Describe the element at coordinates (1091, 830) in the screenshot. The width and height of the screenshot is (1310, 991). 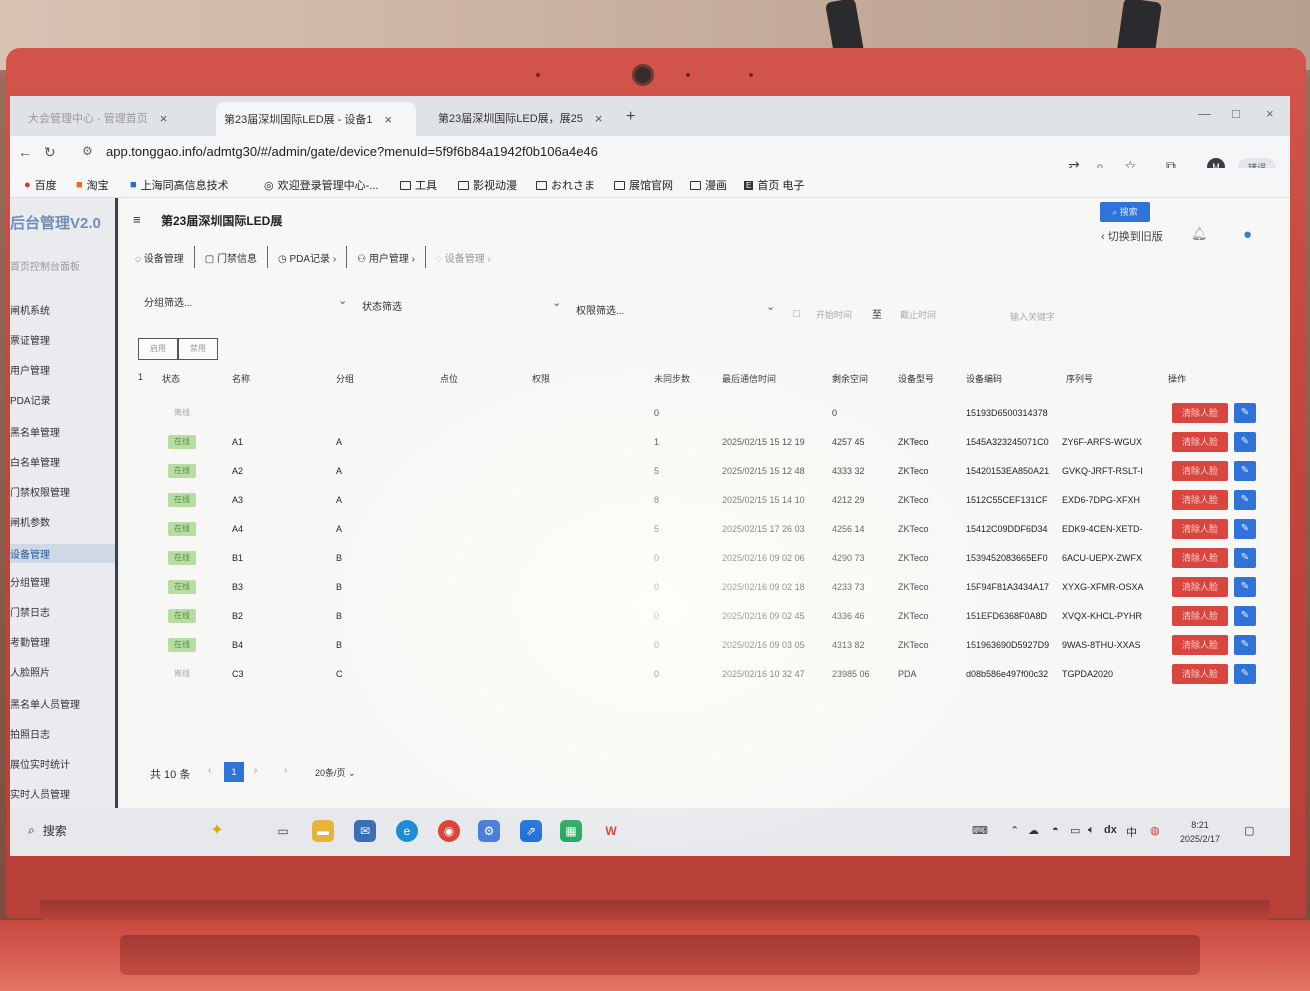
I see `volume-icon: 🔈︎` at that location.